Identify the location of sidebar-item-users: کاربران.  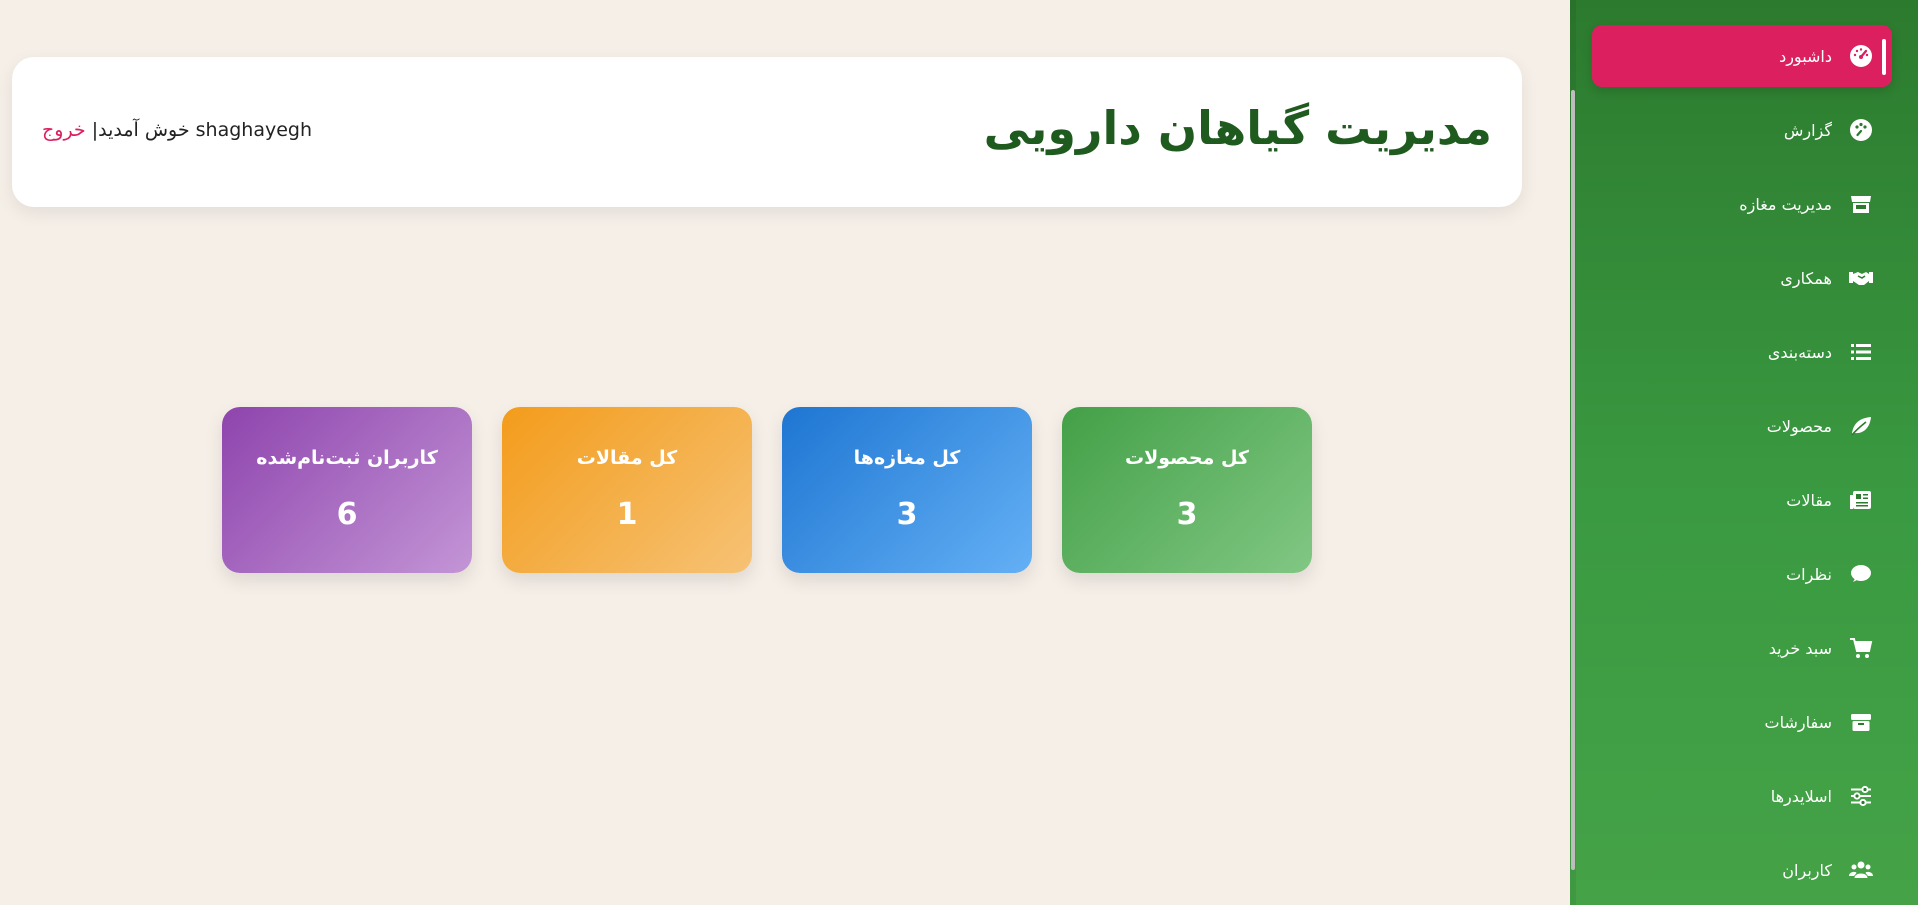
(1742, 870).